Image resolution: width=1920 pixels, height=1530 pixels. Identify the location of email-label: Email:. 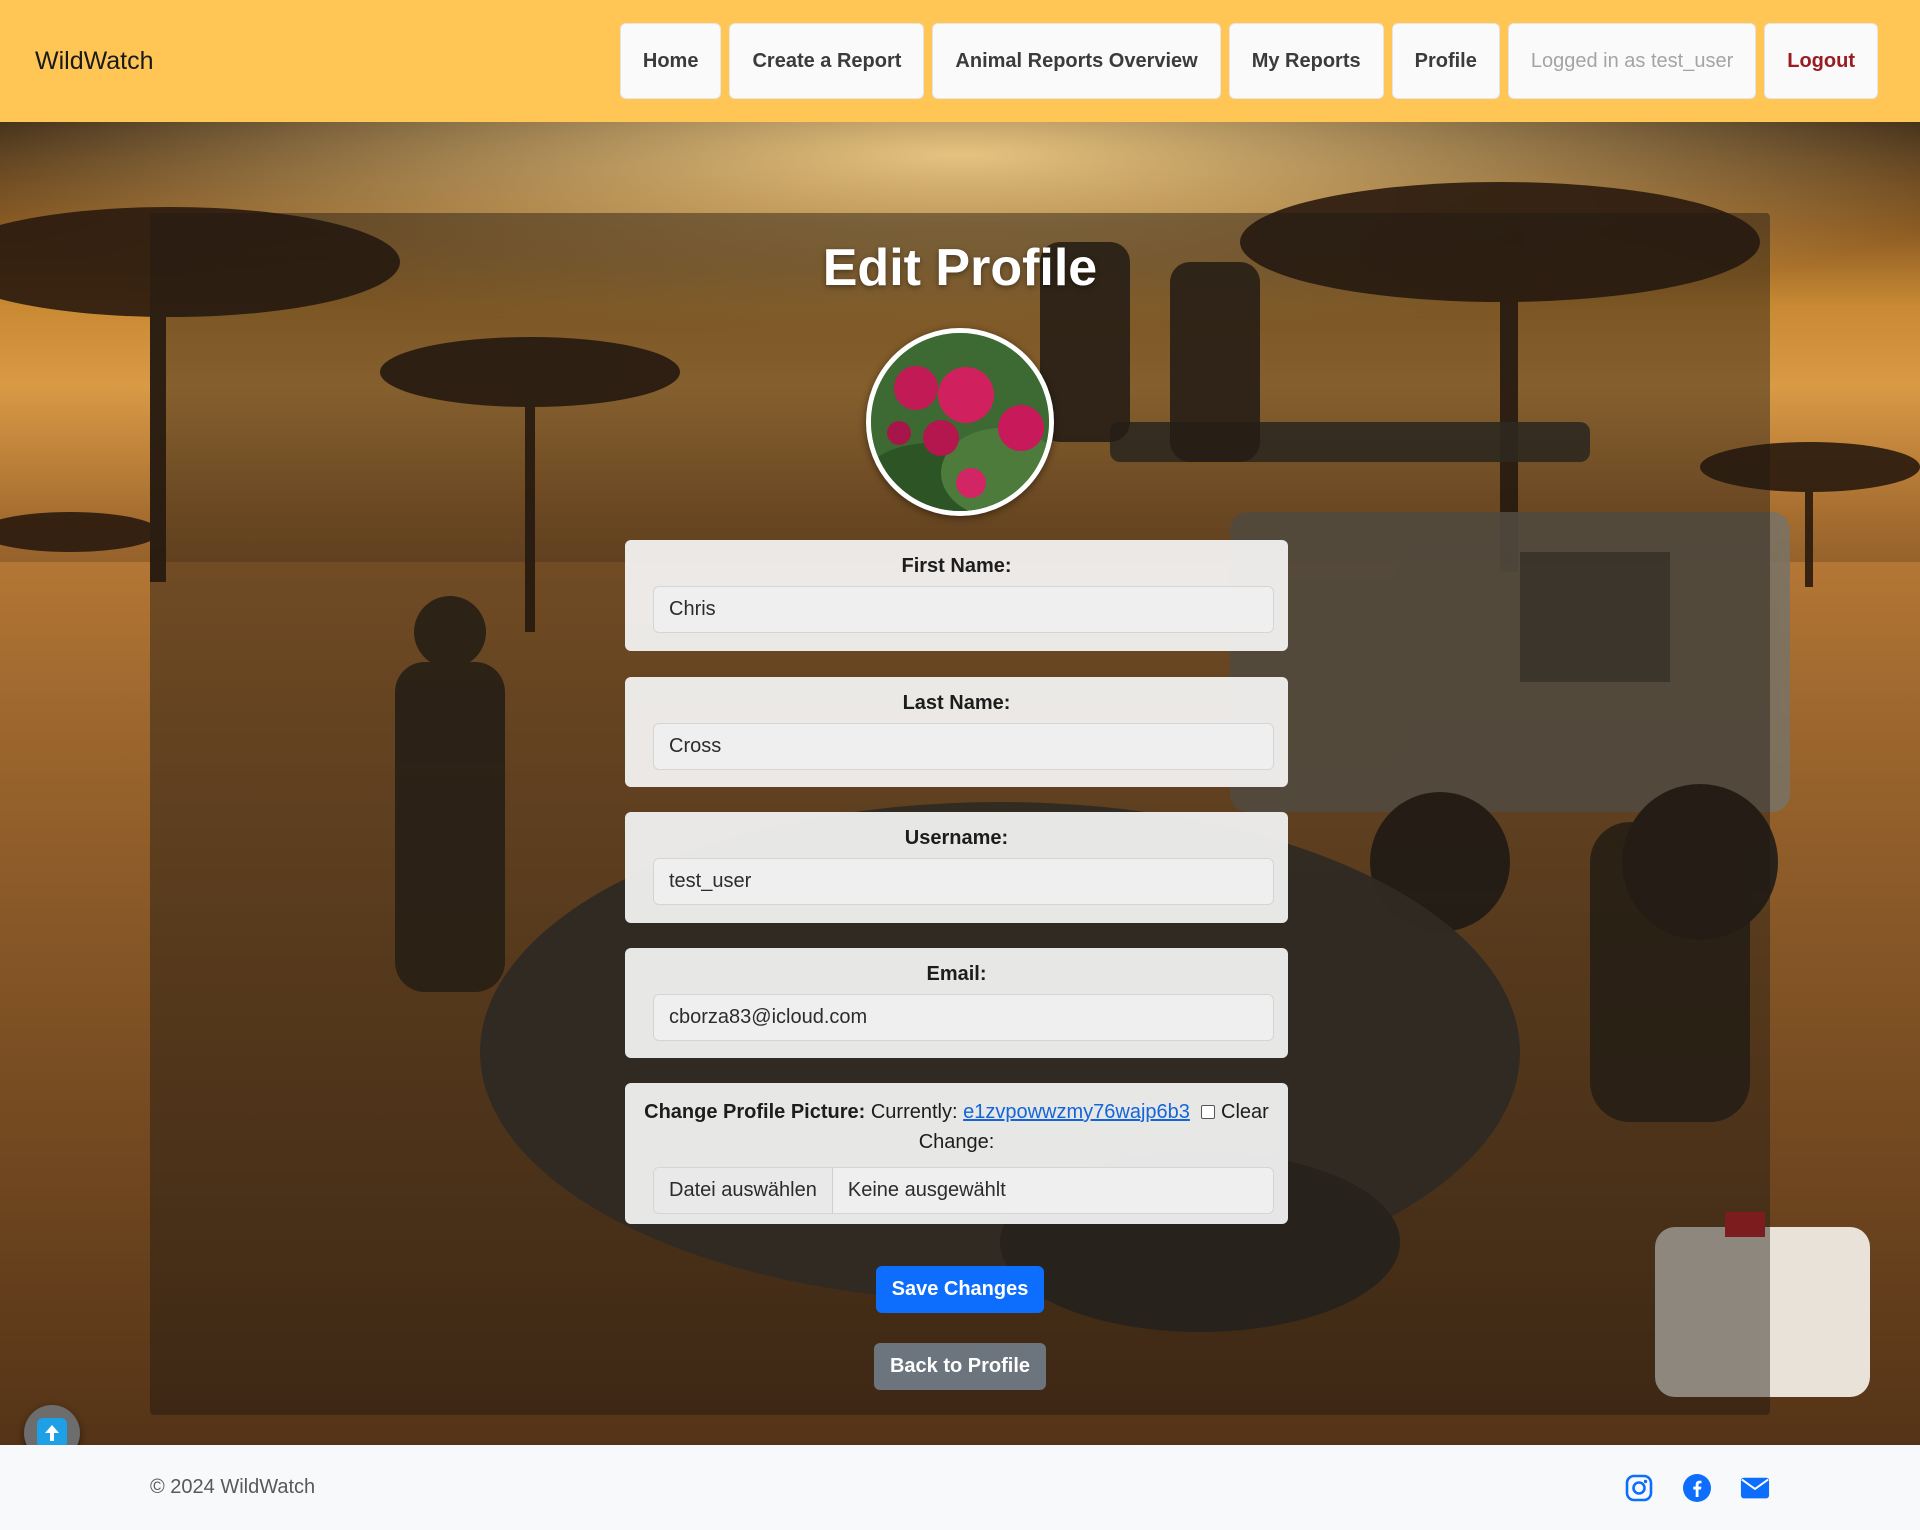
(956, 974).